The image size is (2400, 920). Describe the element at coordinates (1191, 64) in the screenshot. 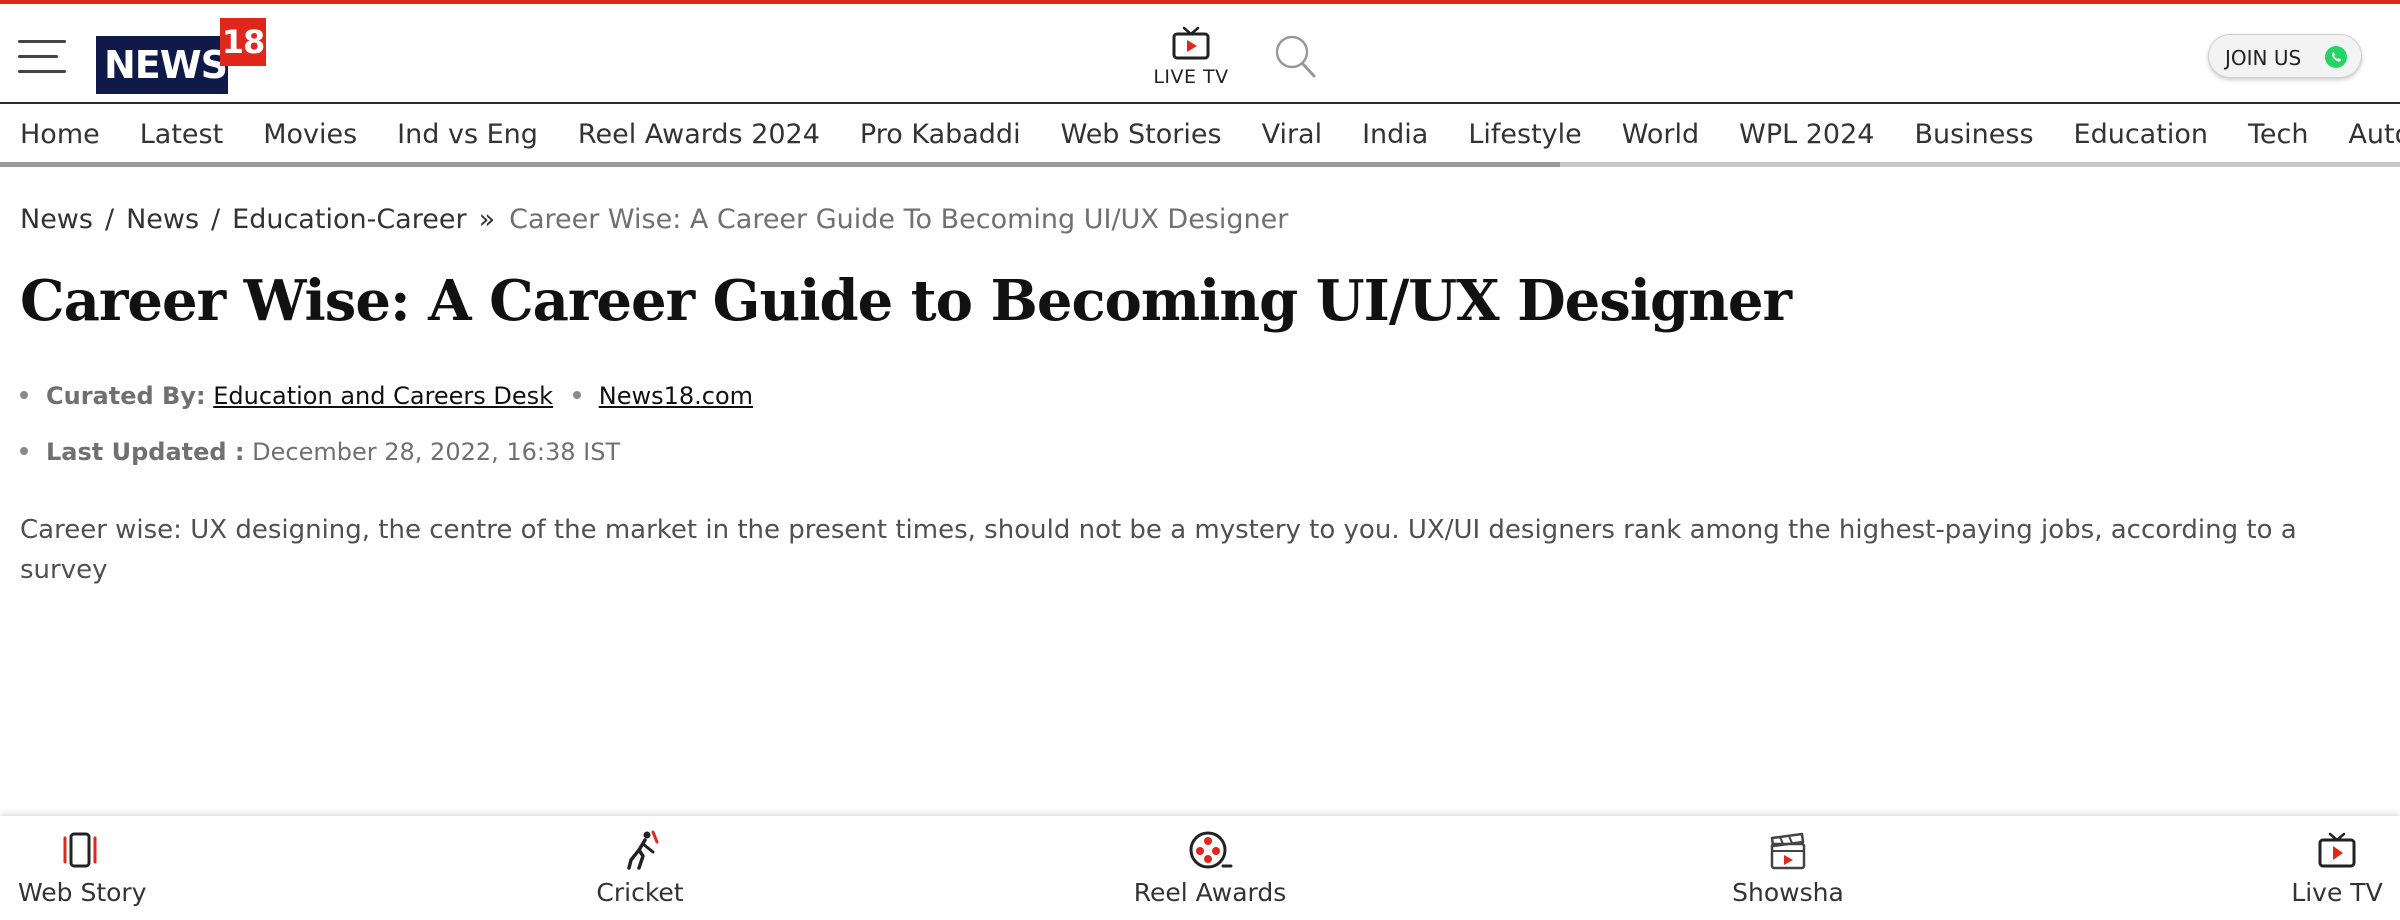

I see `live-tv-button: LIVE TV` at that location.